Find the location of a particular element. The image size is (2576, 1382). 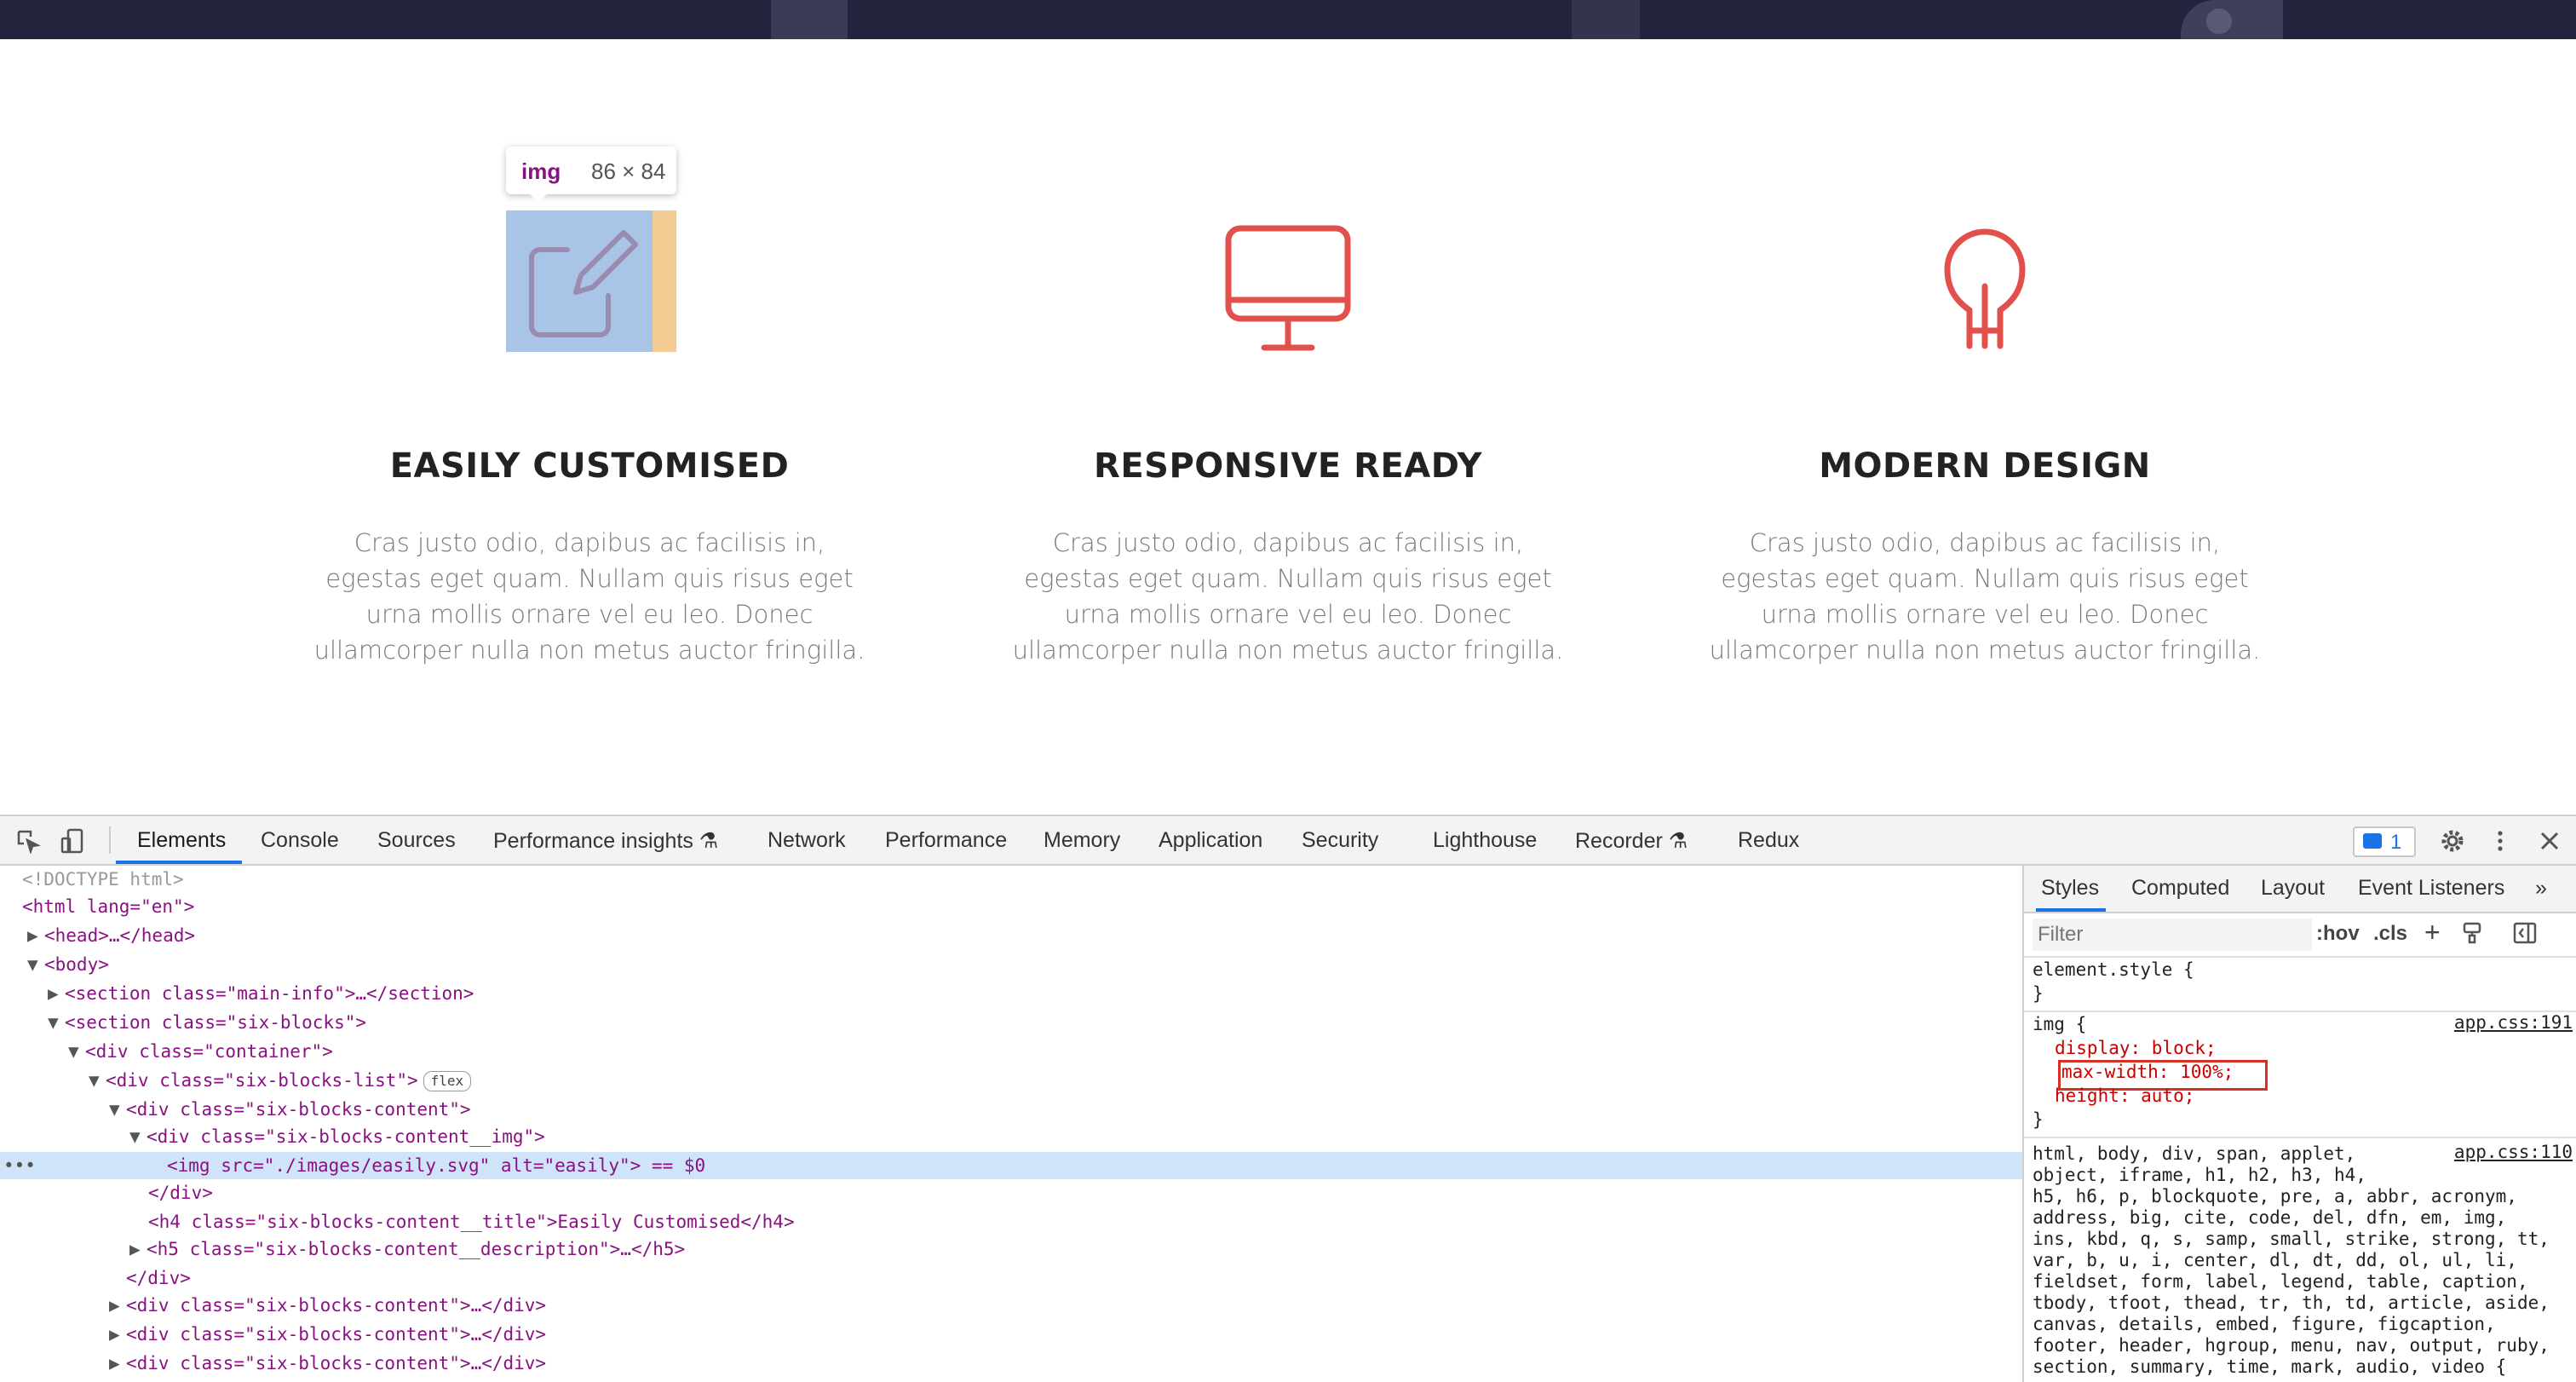

more-tabs-icon: » is located at coordinates (2541, 889).